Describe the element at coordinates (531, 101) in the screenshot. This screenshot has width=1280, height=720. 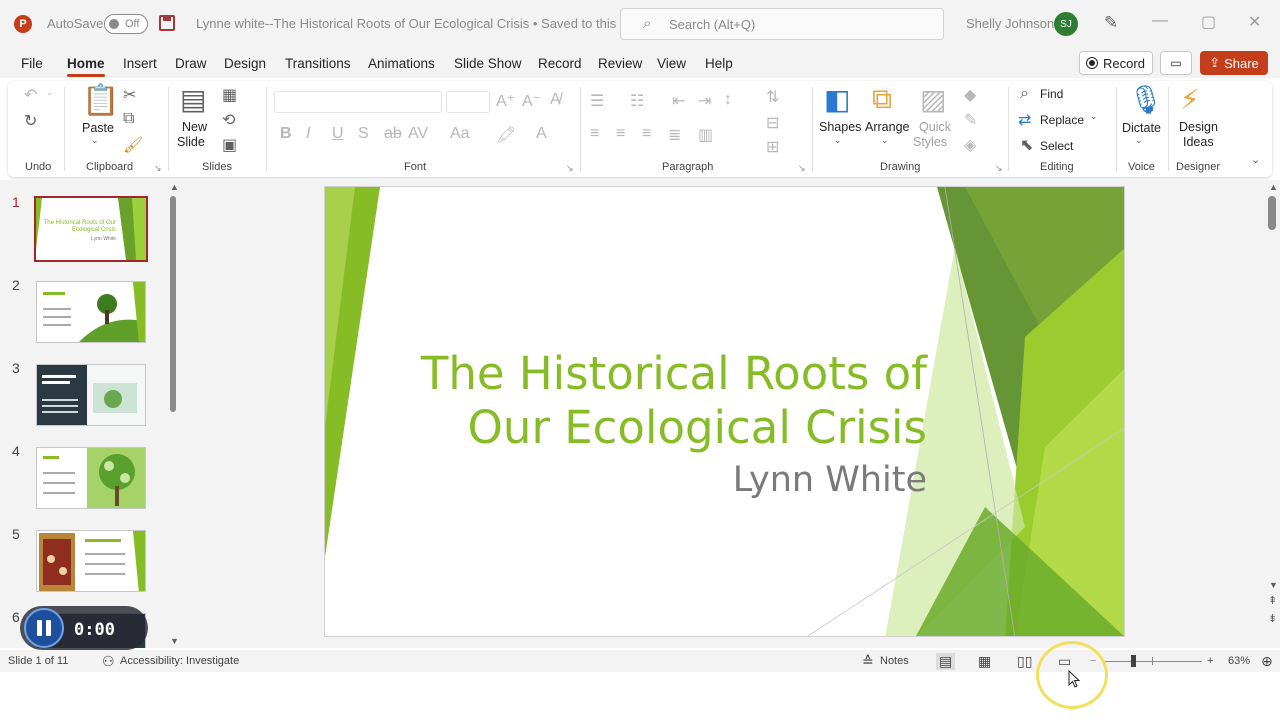
I see `decrease-font-icon: A⁻` at that location.